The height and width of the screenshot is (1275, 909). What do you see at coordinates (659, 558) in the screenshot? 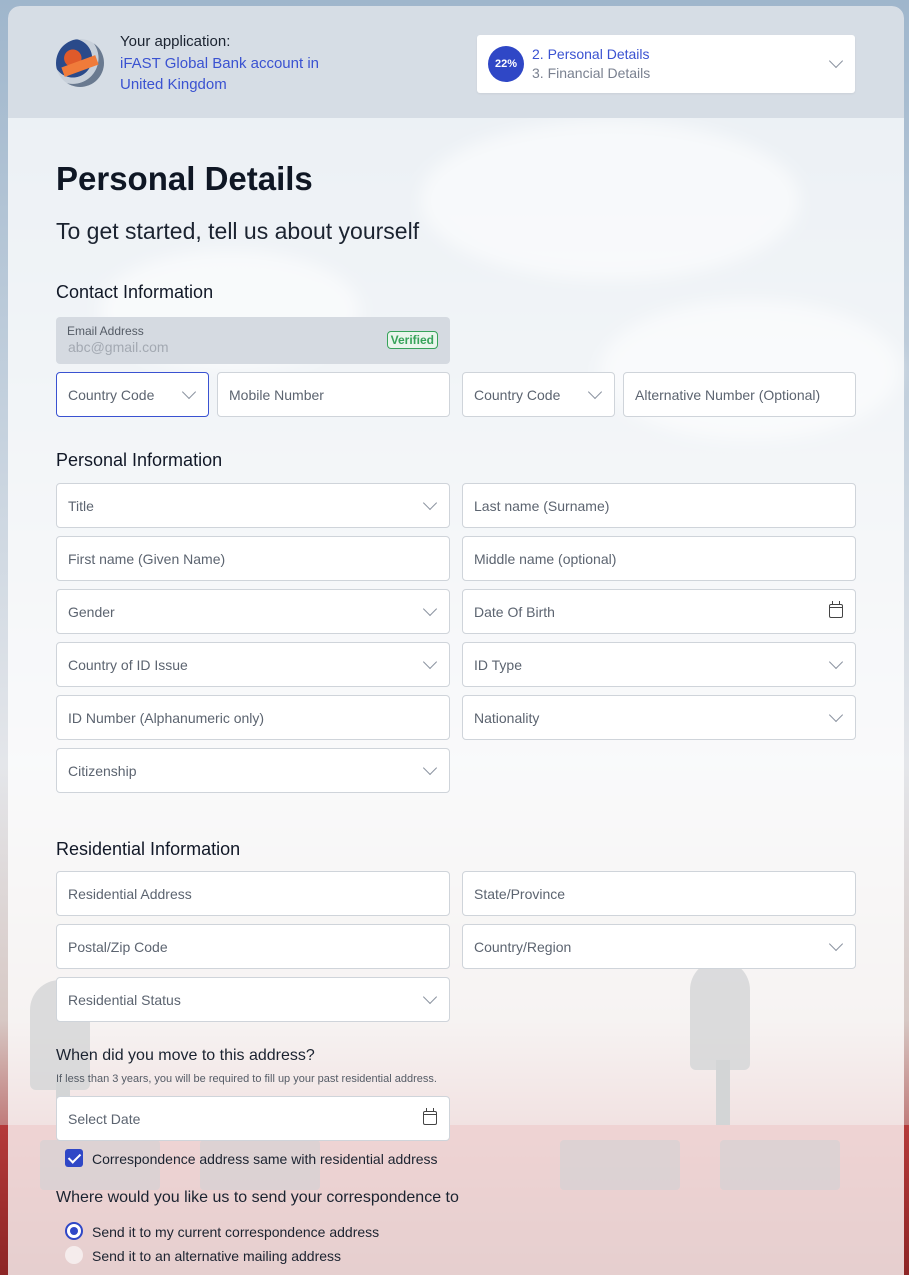
I see `middle-name-input: Middle name (optional)` at bounding box center [659, 558].